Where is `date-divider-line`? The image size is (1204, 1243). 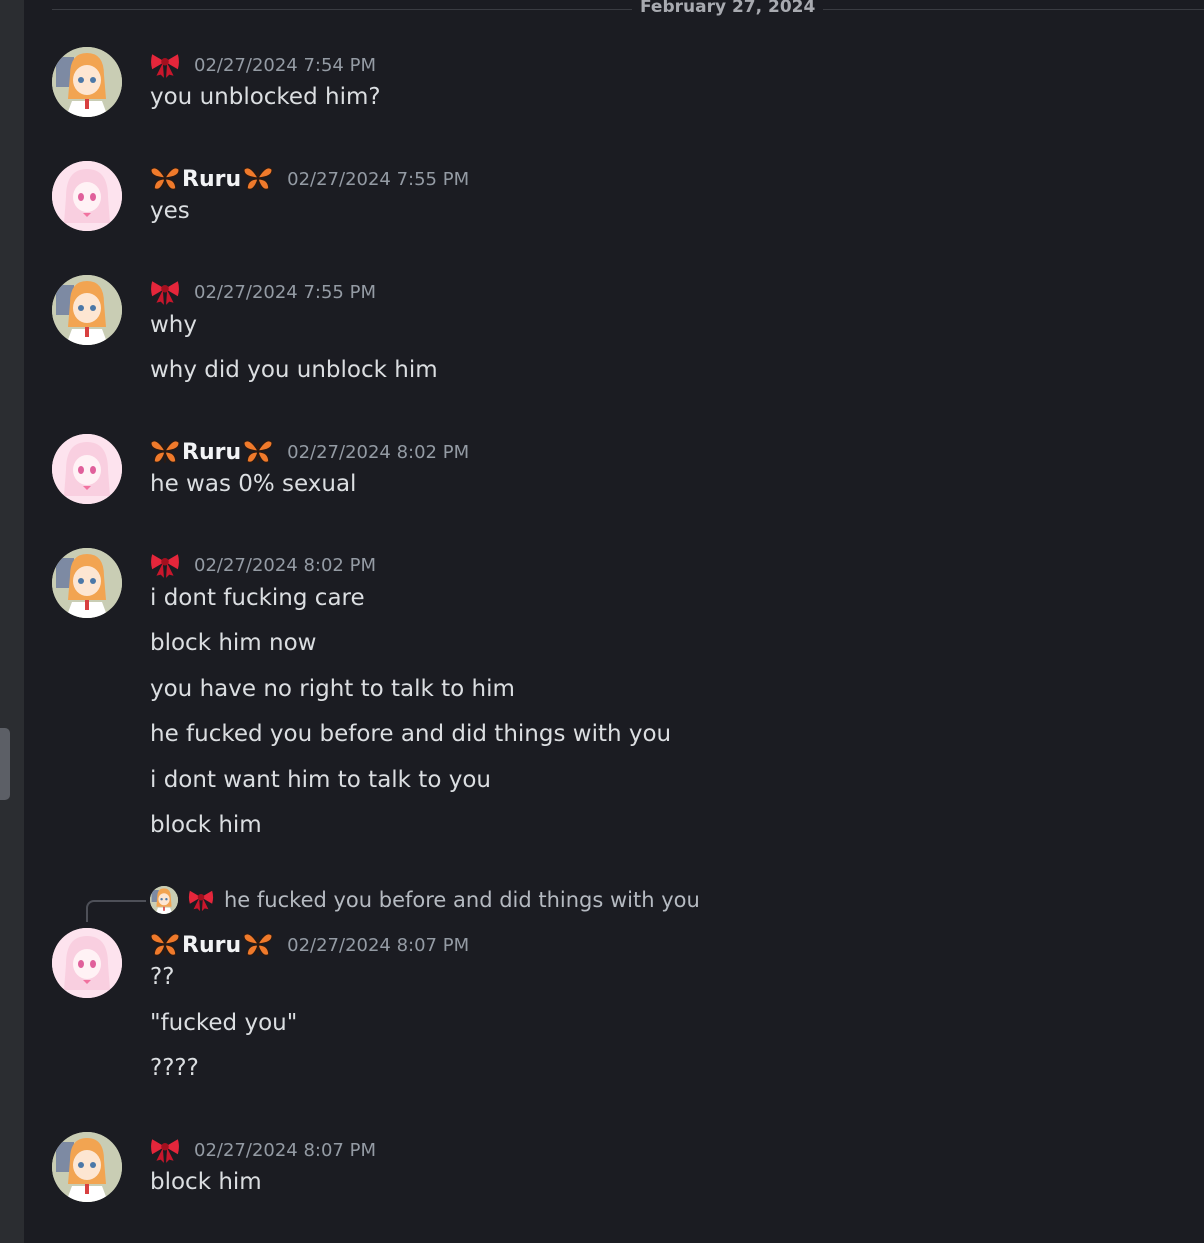 date-divider-line is located at coordinates (628, 9).